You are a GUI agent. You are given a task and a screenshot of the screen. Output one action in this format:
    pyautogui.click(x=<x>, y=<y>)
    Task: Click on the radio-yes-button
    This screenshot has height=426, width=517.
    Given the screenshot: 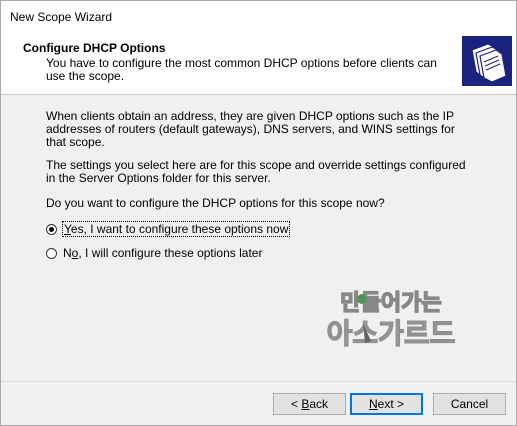 What is the action you would take?
    pyautogui.click(x=51, y=229)
    